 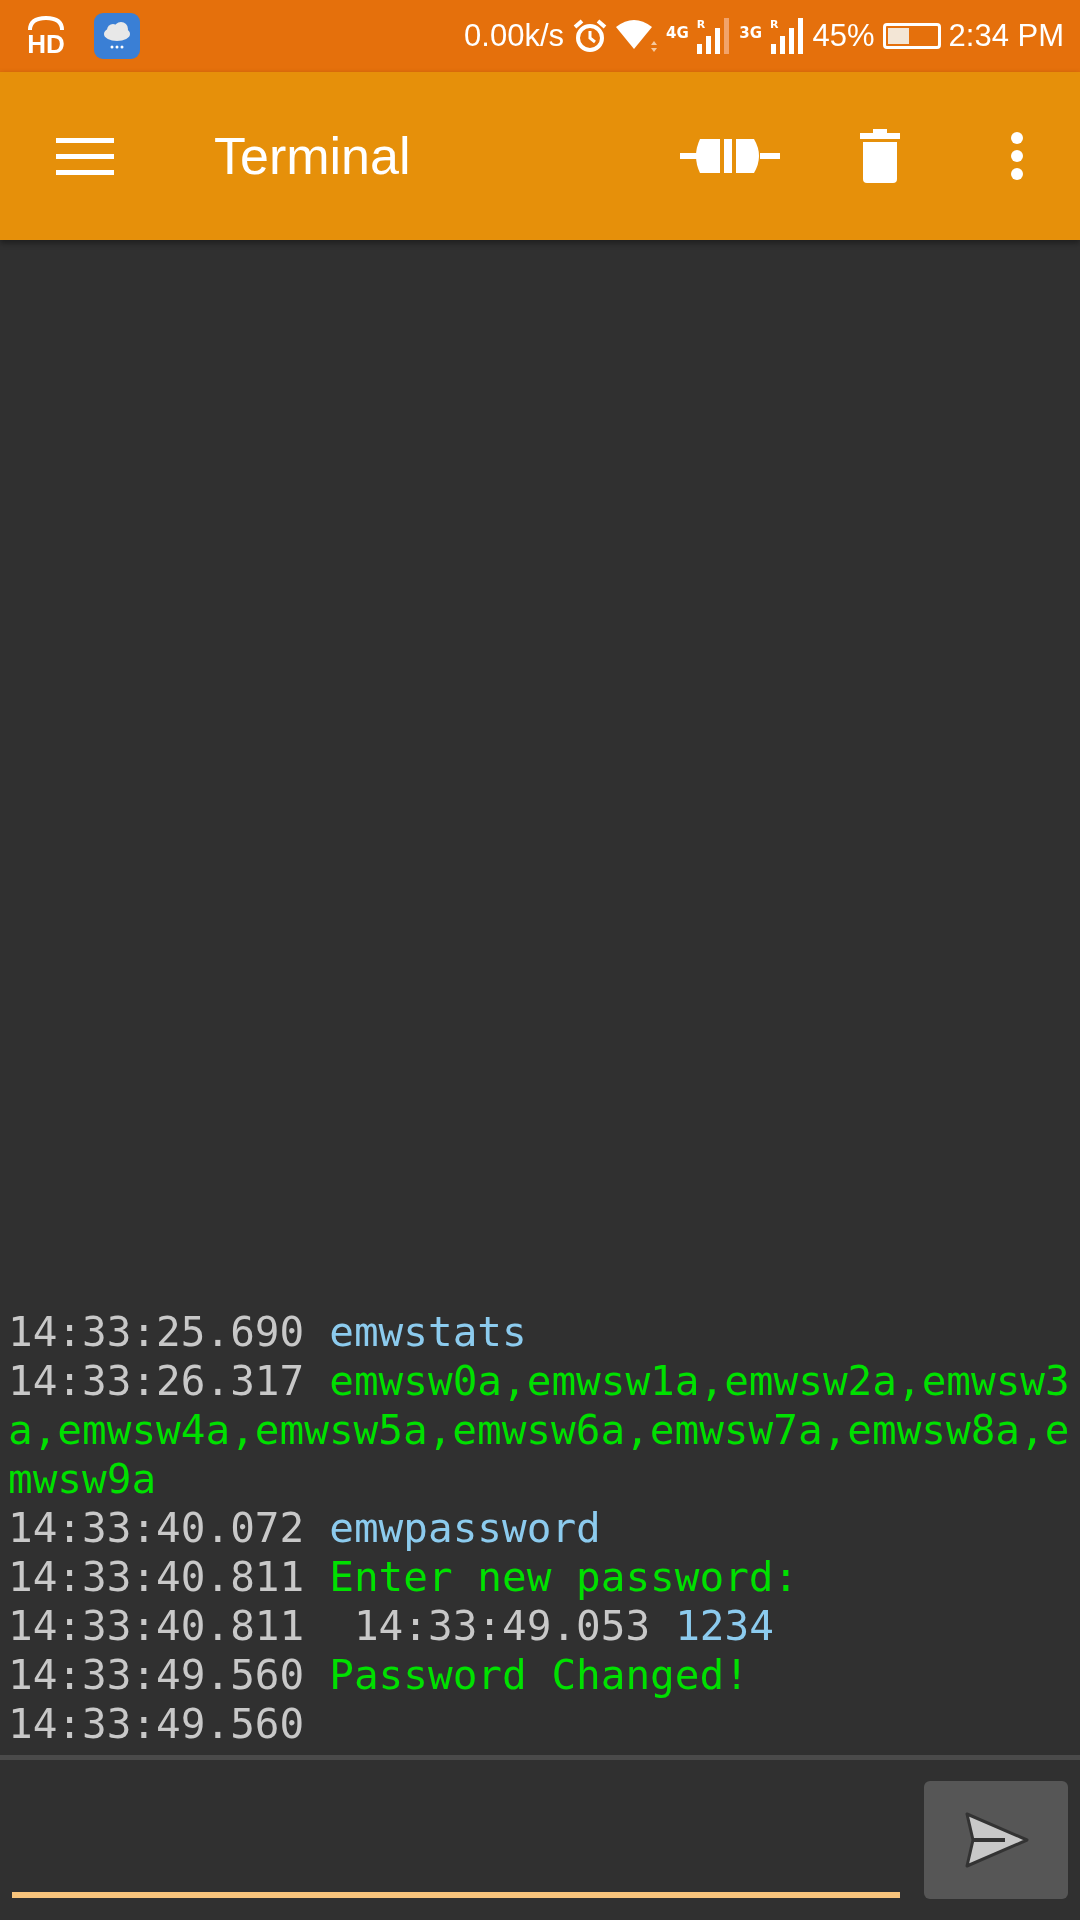 I want to click on weather-app-icon, so click(x=117, y=36).